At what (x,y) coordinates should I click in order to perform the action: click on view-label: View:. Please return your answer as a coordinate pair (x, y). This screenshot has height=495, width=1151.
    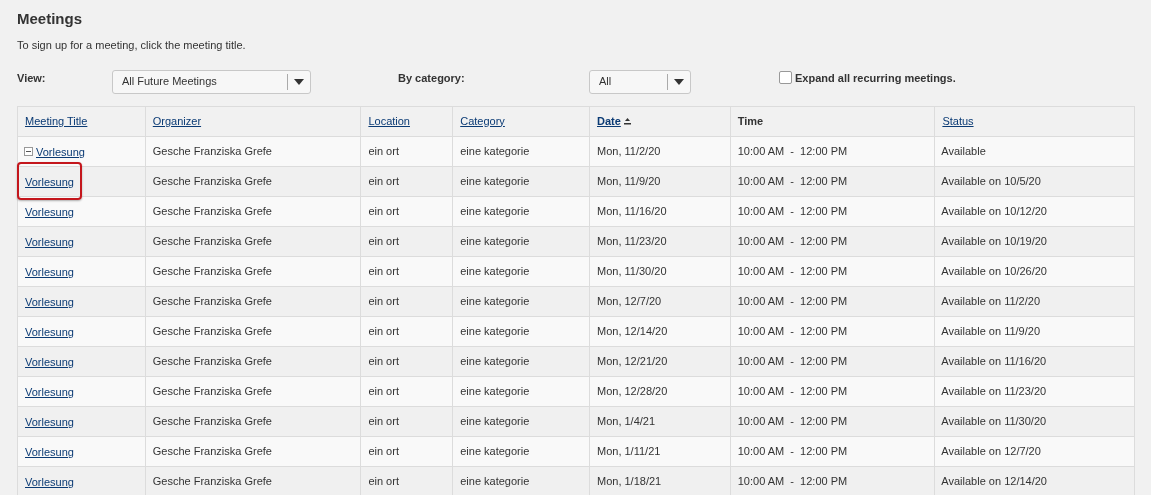
    Looking at the image, I should click on (32, 78).